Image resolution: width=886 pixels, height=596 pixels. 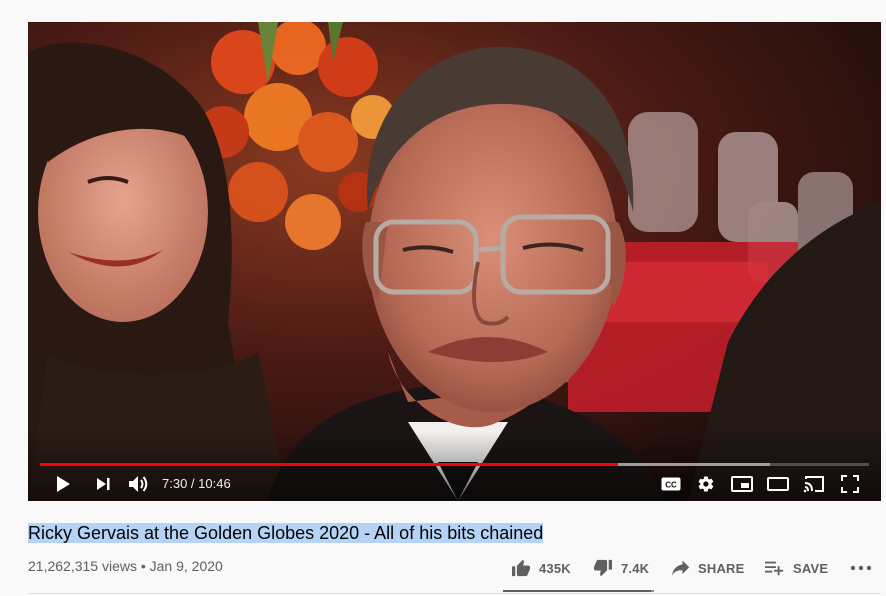 I want to click on share-button: SHARE, so click(x=708, y=568).